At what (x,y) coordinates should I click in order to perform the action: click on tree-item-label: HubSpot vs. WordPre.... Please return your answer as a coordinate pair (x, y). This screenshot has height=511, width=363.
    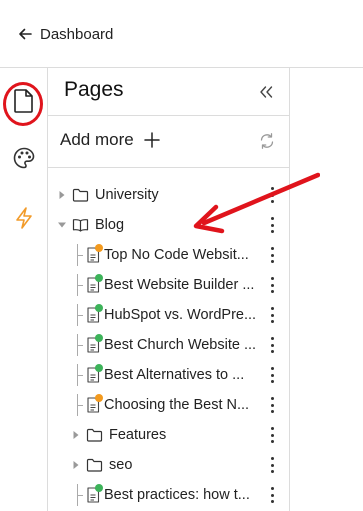
    Looking at the image, I should click on (180, 315).